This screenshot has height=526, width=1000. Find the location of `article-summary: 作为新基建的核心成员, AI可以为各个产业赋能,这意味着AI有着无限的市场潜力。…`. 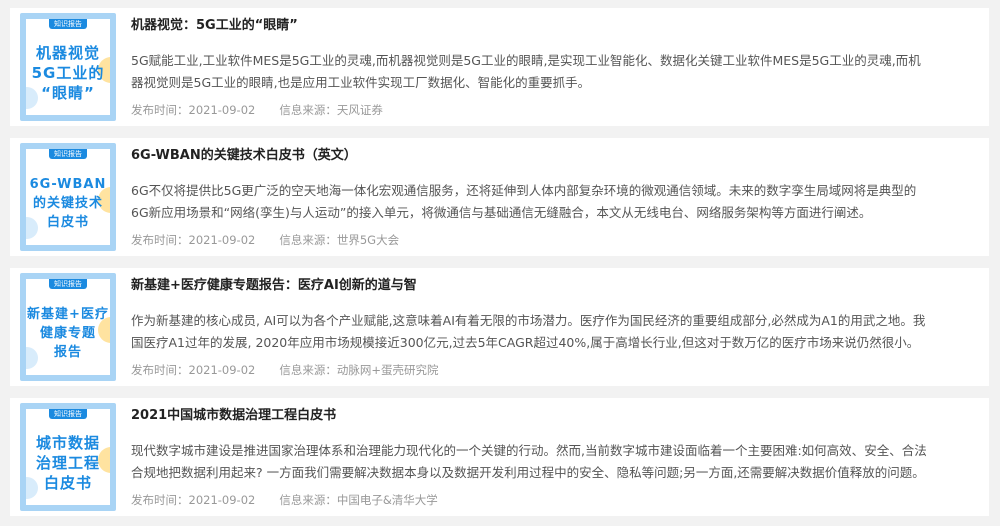

article-summary: 作为新基建的核心成员, AI可以为各个产业赋能,这意味着AI有着无限的市场潜力。… is located at coordinates (528, 331).